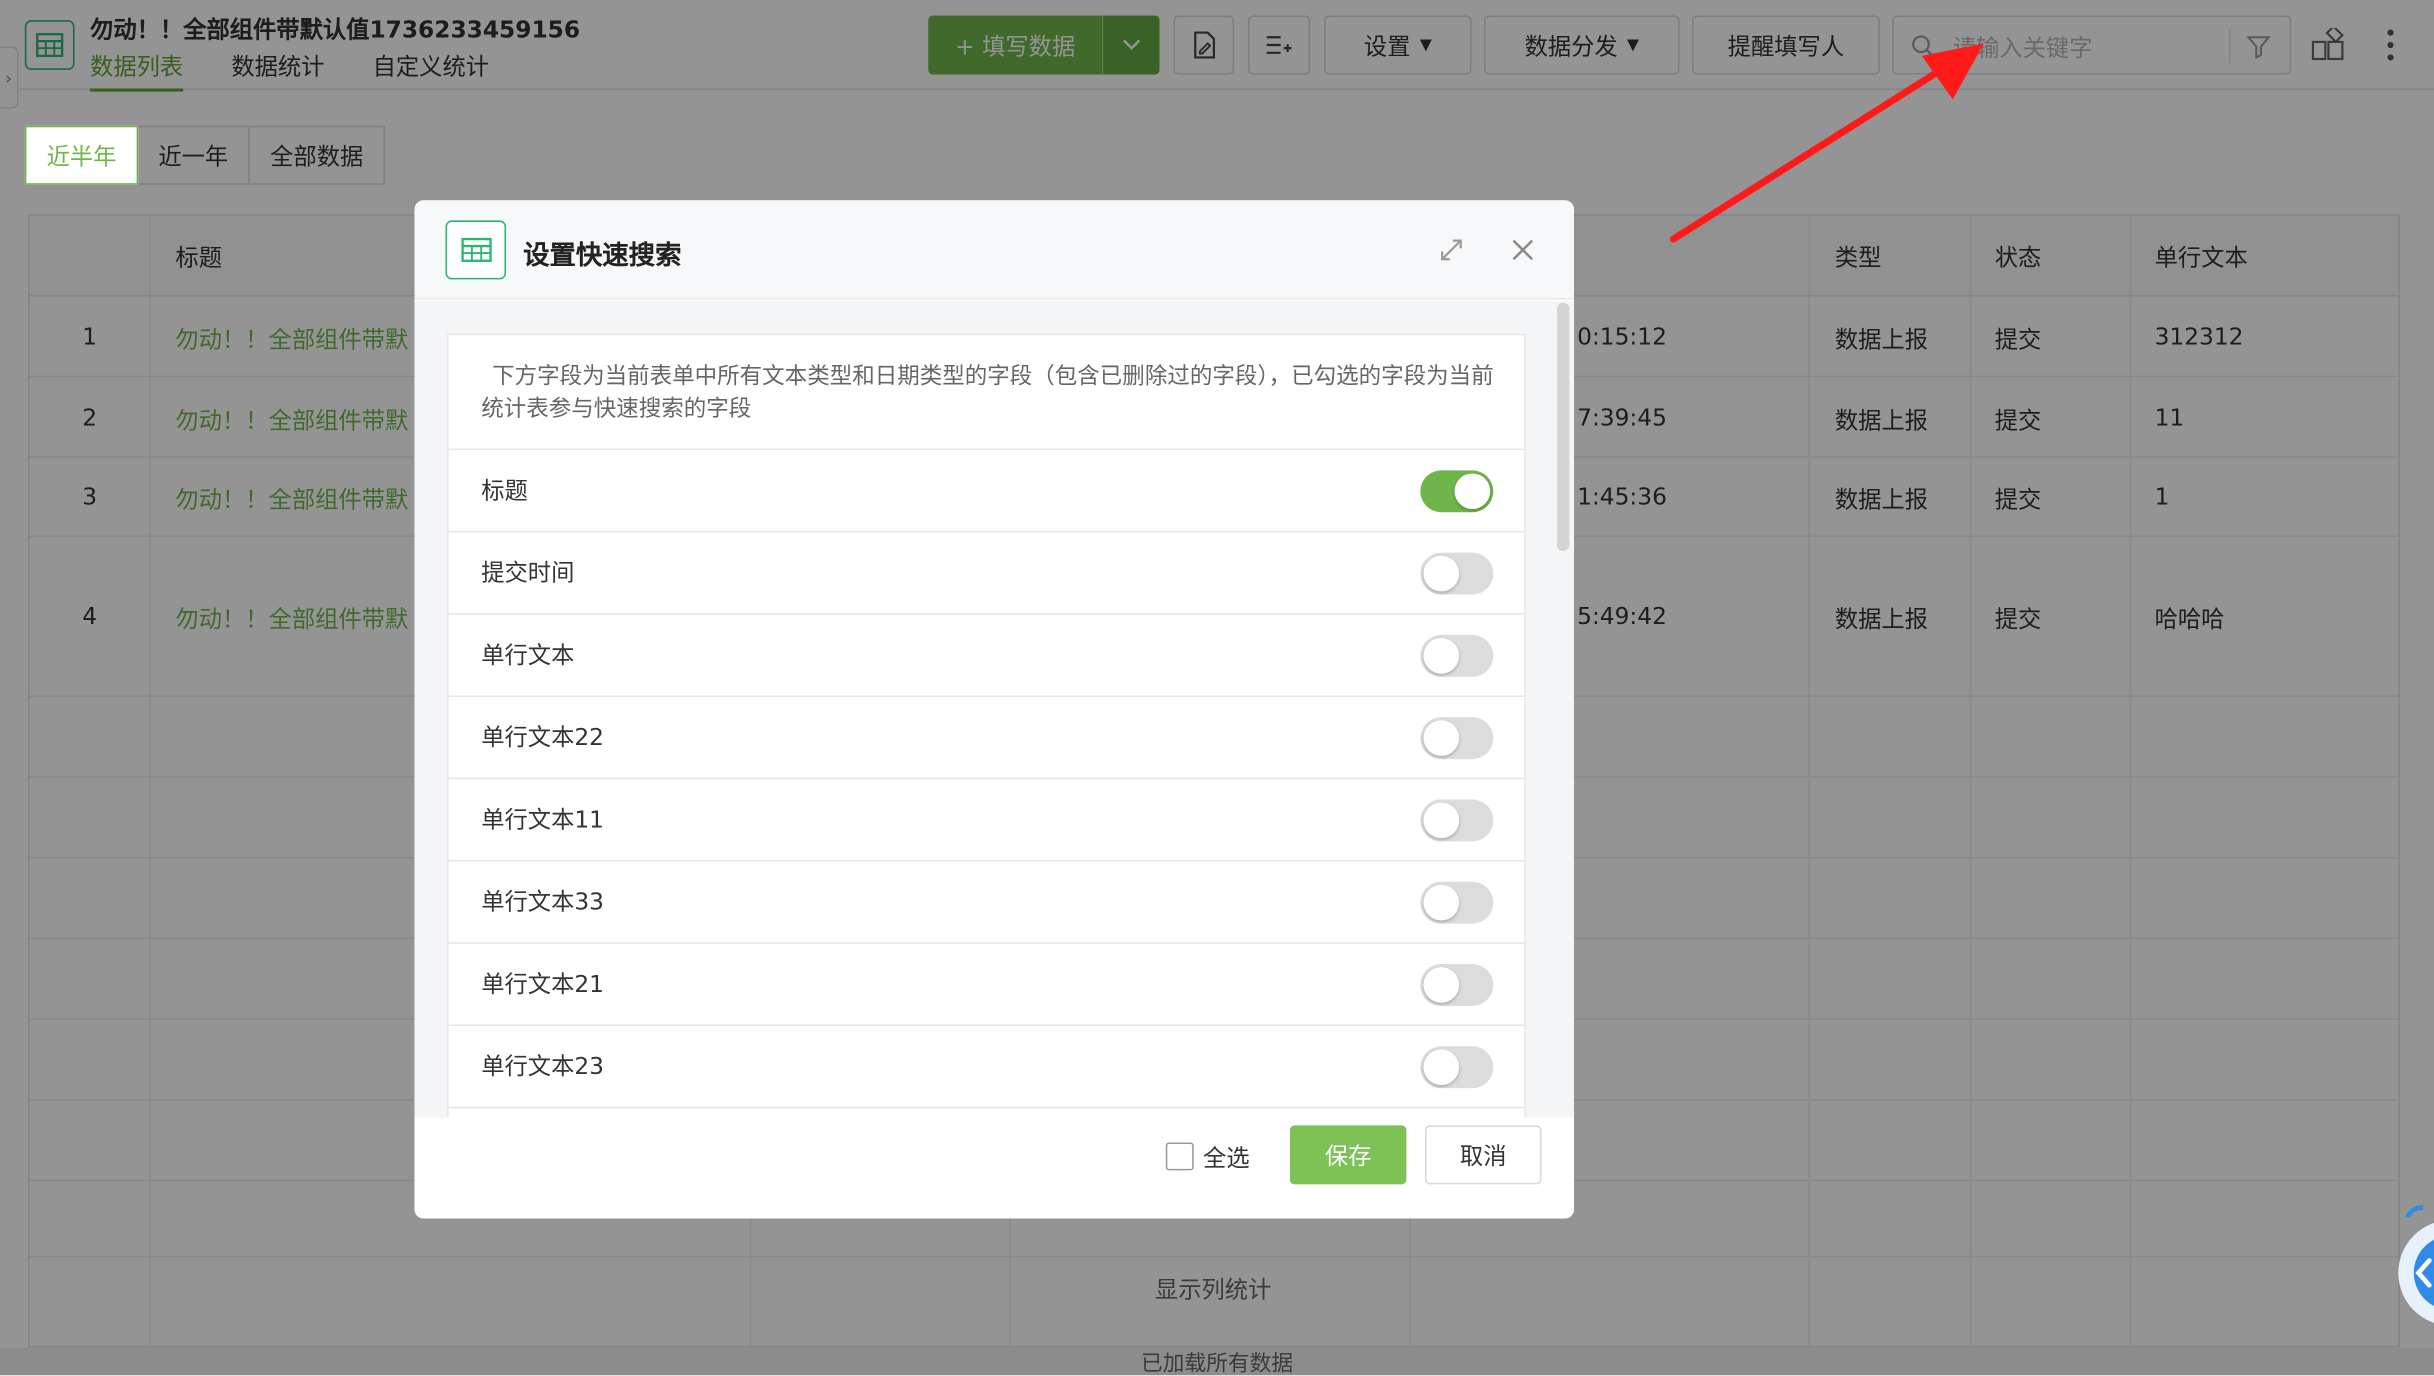 This screenshot has width=2434, height=1376. Describe the element at coordinates (542, 737) in the screenshot. I see `field-label: 单行文本22` at that location.